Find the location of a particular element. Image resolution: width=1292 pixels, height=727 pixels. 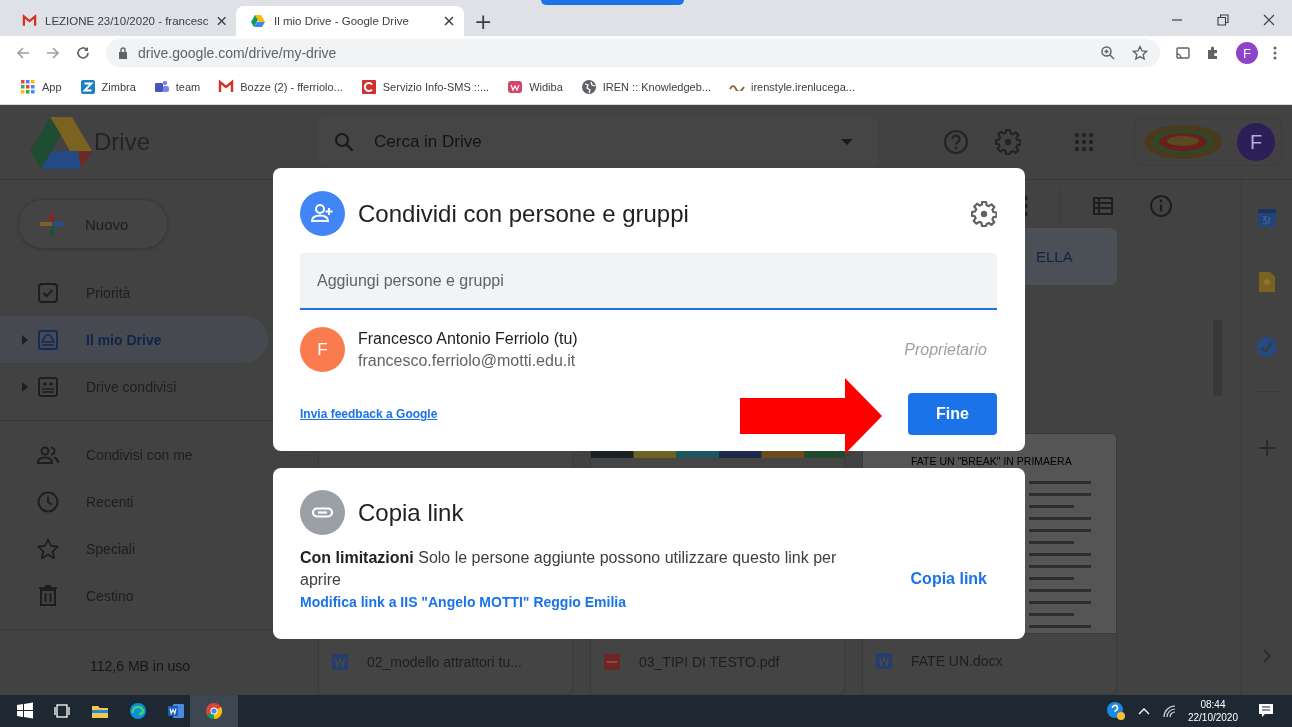

folder-name: ELLA is located at coordinates (1054, 256).